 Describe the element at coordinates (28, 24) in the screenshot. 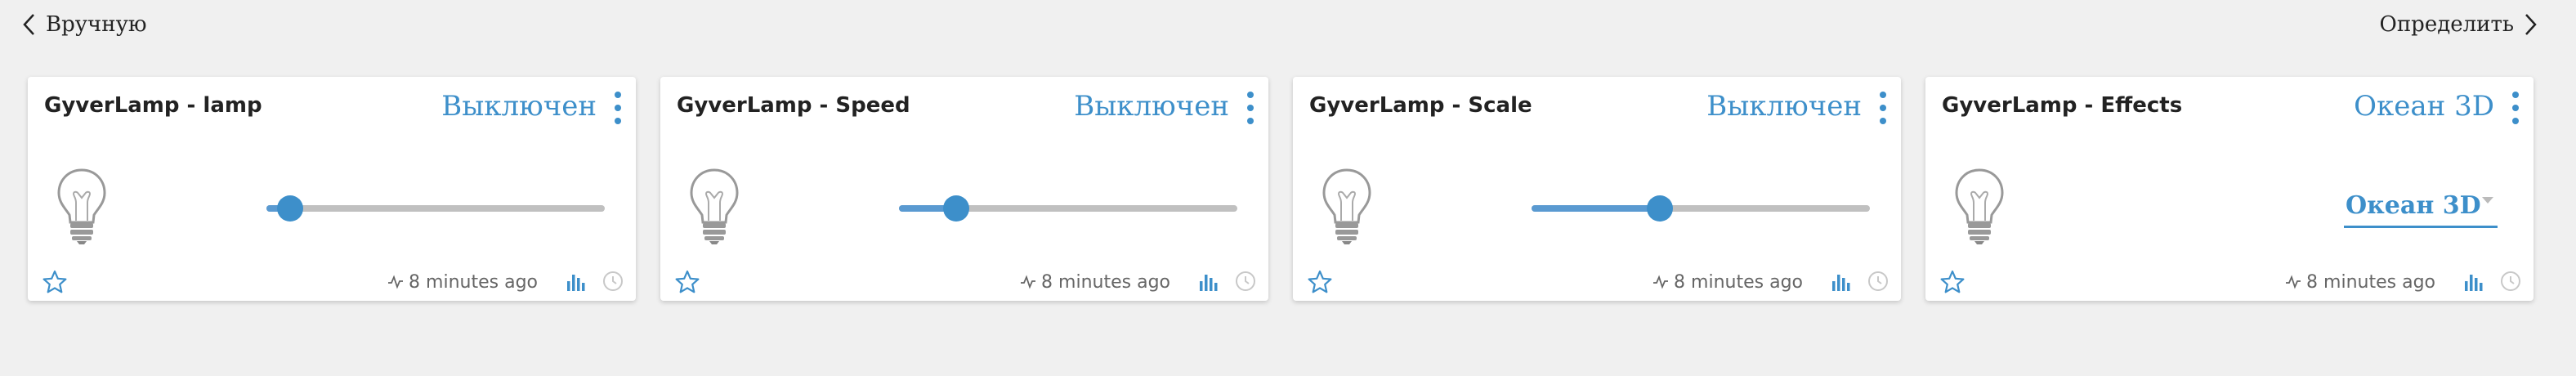

I see `chevron-left-icon` at that location.